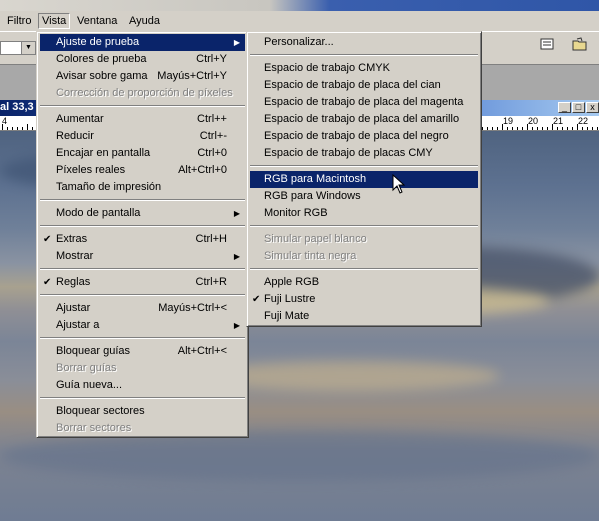 Image resolution: width=599 pixels, height=521 pixels. I want to click on minimize-icon: _, so click(564, 107).